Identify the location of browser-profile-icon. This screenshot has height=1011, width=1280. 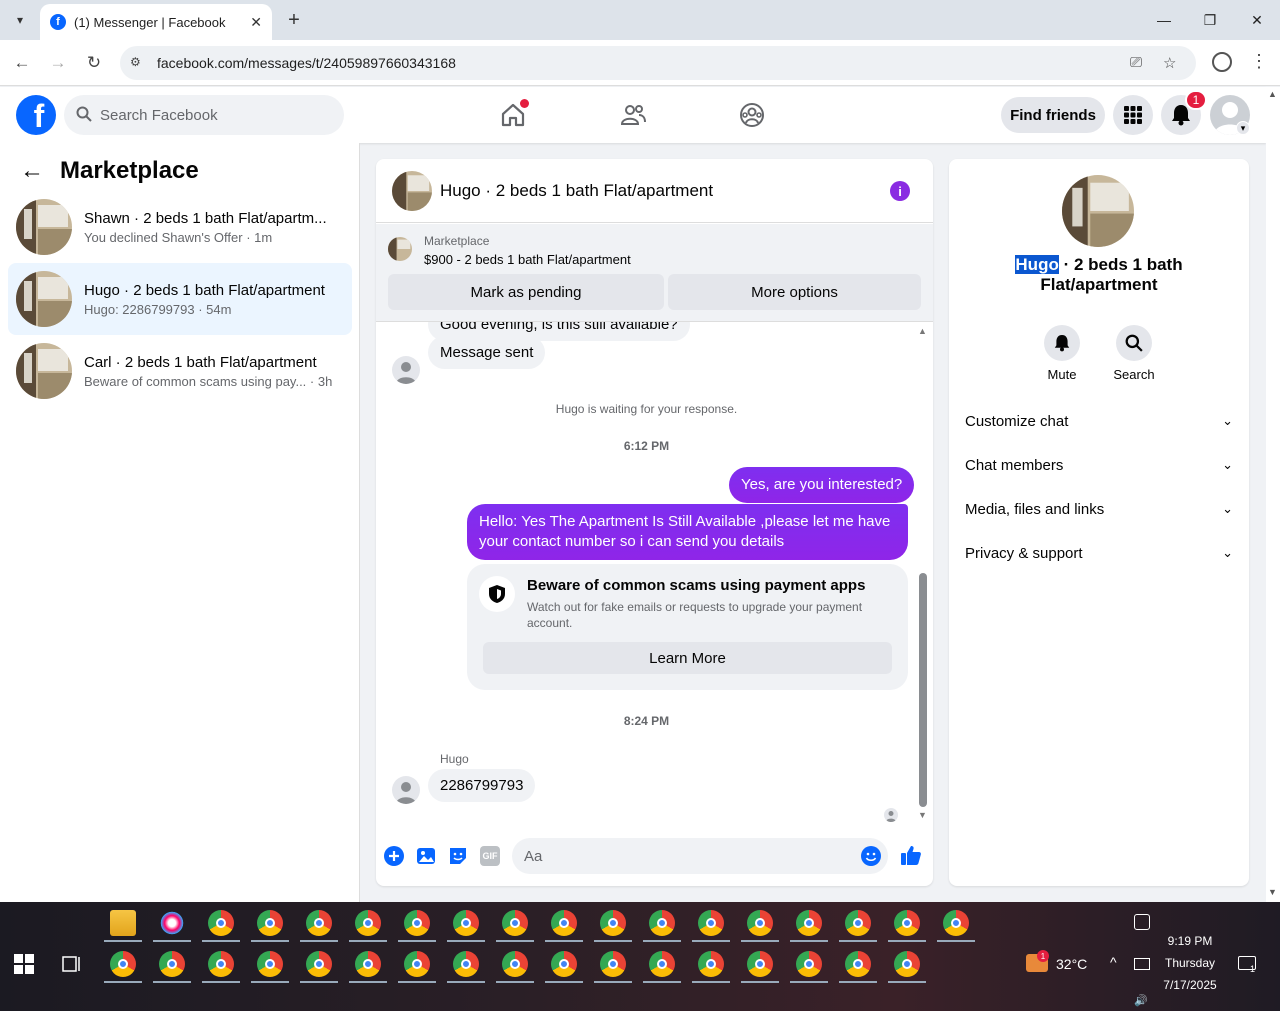
(1222, 62).